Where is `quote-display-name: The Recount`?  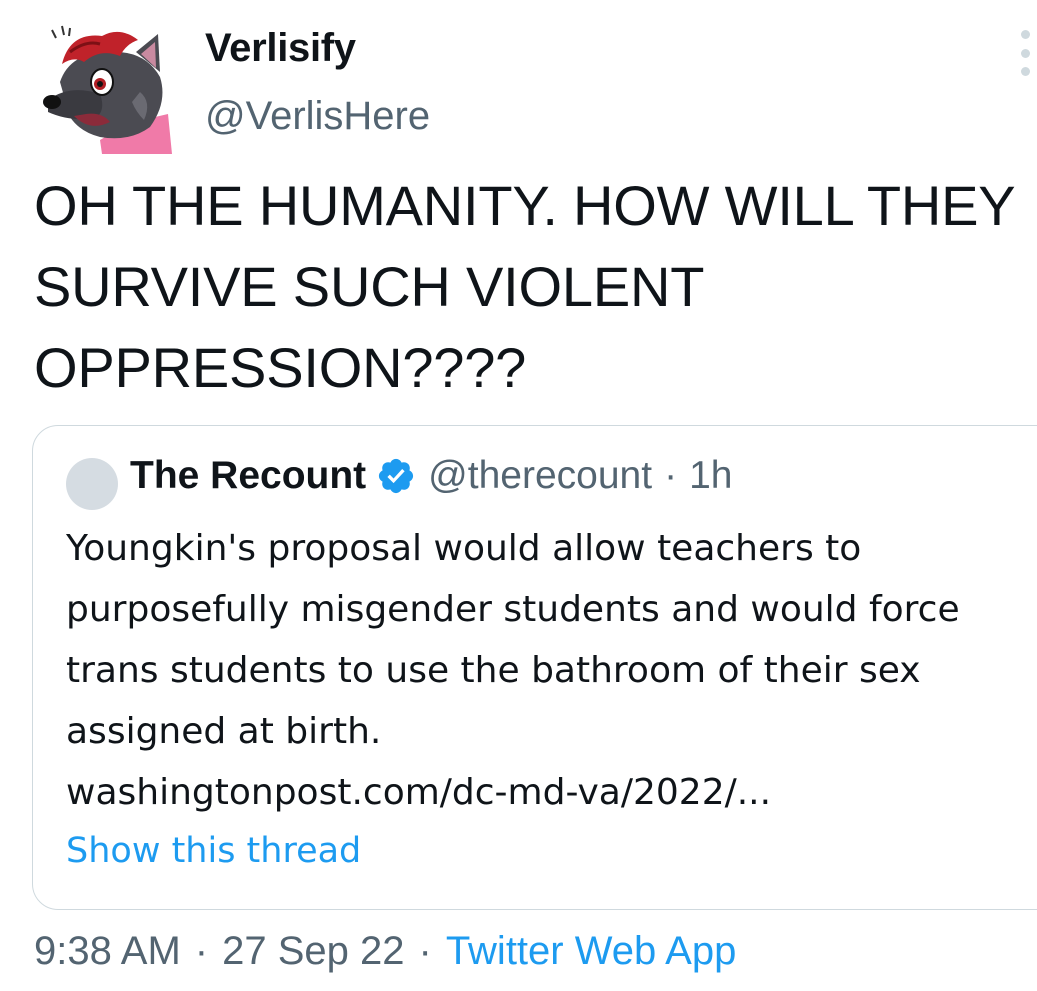 quote-display-name: The Recount is located at coordinates (248, 476).